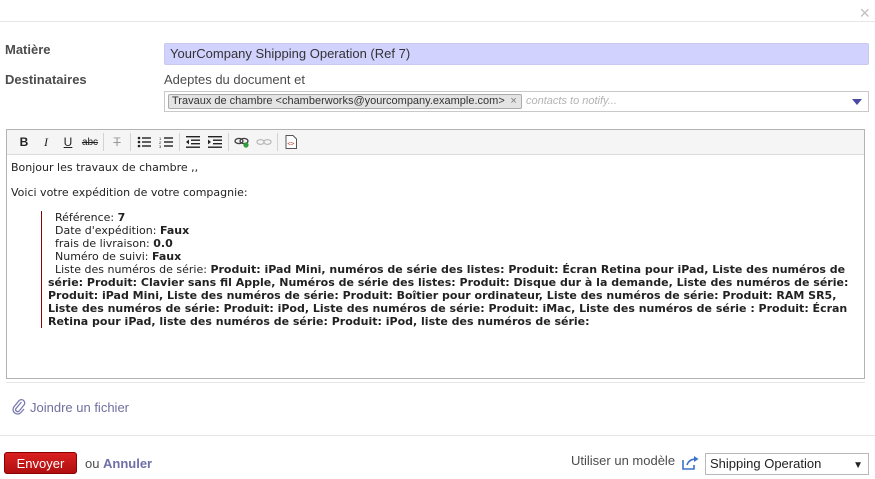 The height and width of the screenshot is (479, 875). I want to click on attach-file-label: Joindre un fichier, so click(79, 407).